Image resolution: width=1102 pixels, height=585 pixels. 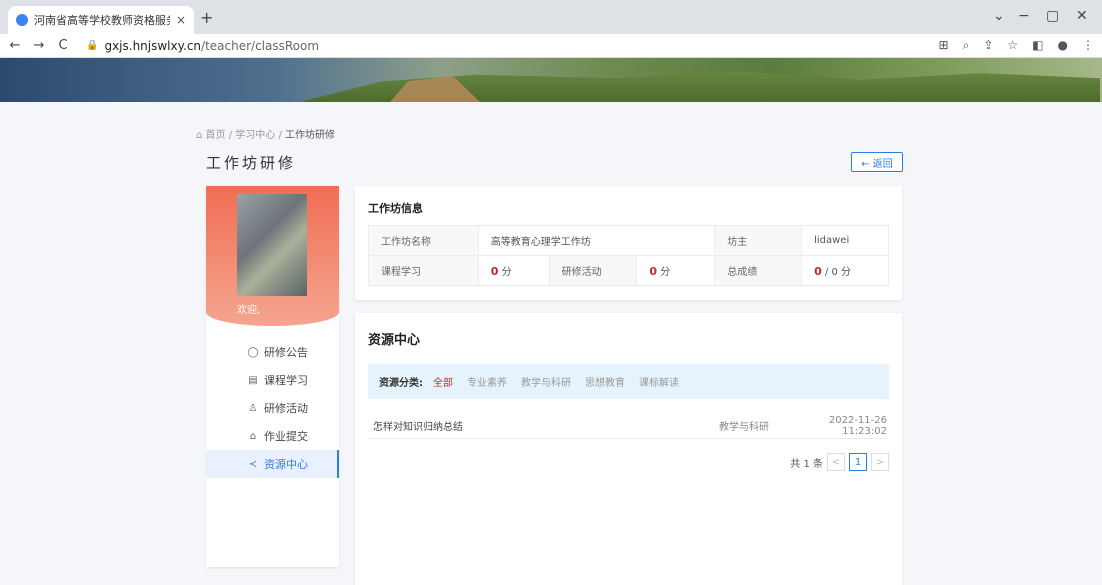 I want to click on sidebar-item-announcement: ◯ 研修公告, so click(x=272, y=352).